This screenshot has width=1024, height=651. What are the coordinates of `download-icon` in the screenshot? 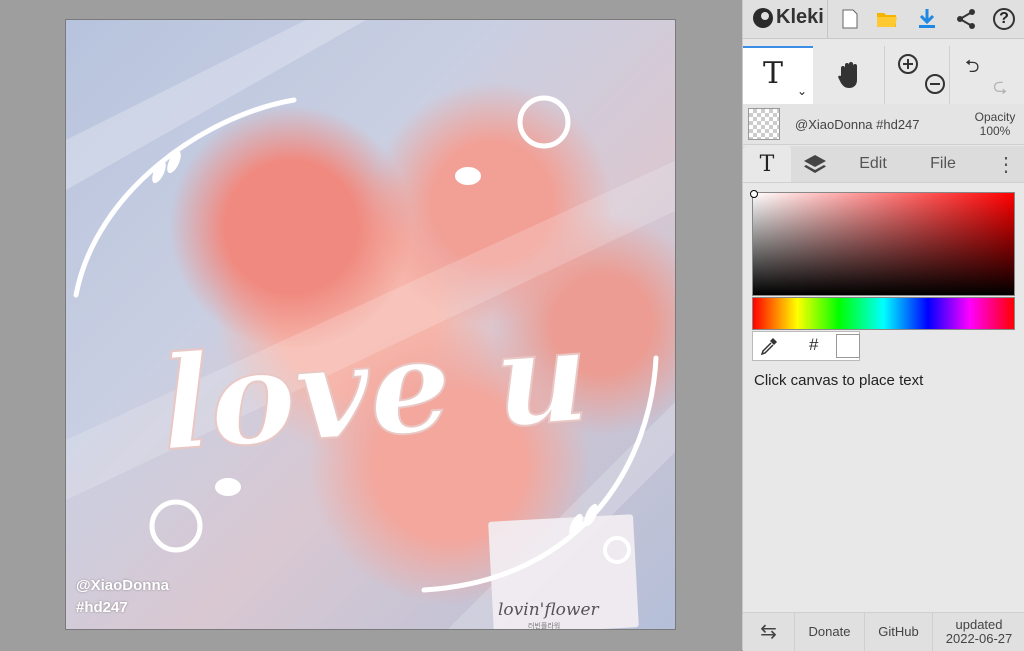 It's located at (927, 18).